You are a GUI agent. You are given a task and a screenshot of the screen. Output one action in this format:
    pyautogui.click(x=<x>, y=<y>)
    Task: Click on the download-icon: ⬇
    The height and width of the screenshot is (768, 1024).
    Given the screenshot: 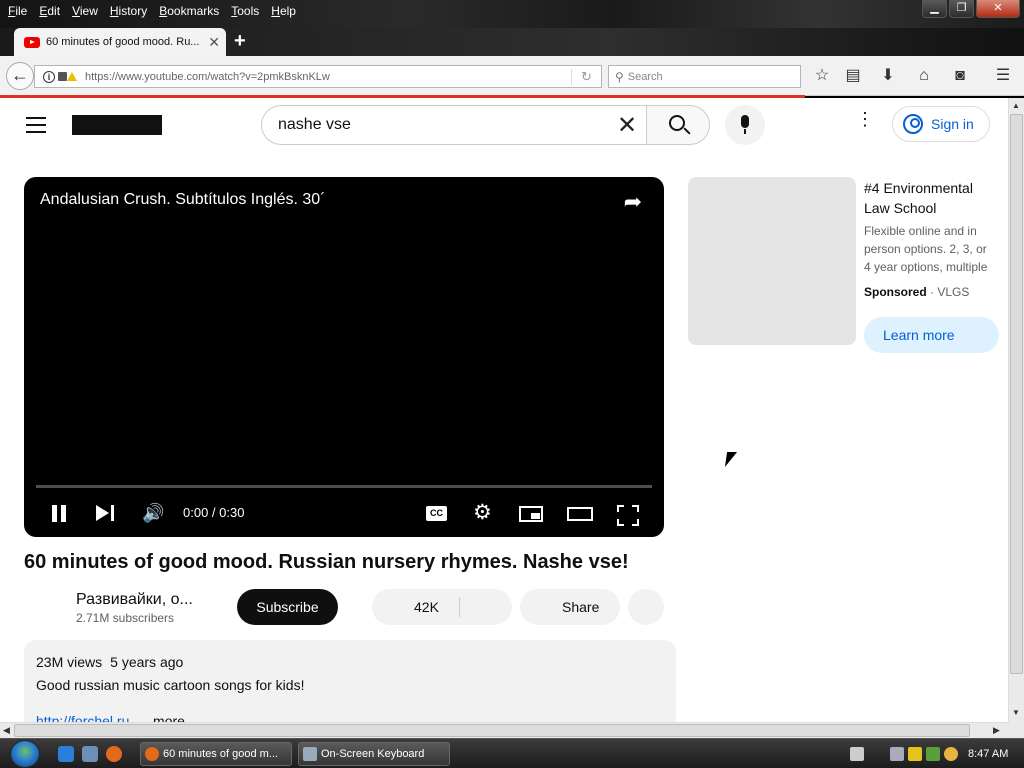 What is the action you would take?
    pyautogui.click(x=888, y=76)
    